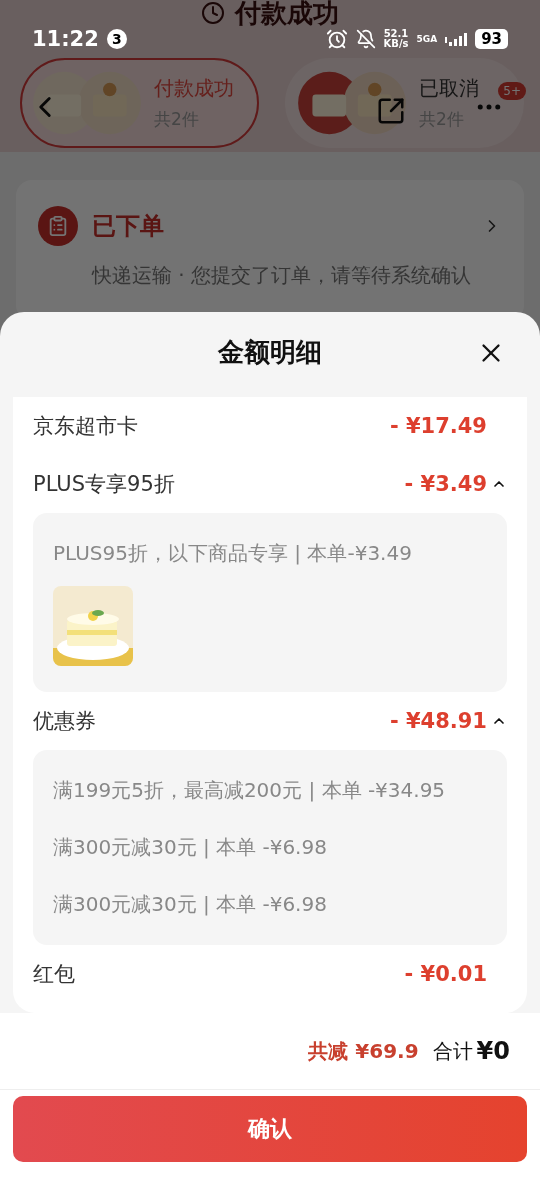  I want to click on order-status: 付款成功, so click(194, 88).